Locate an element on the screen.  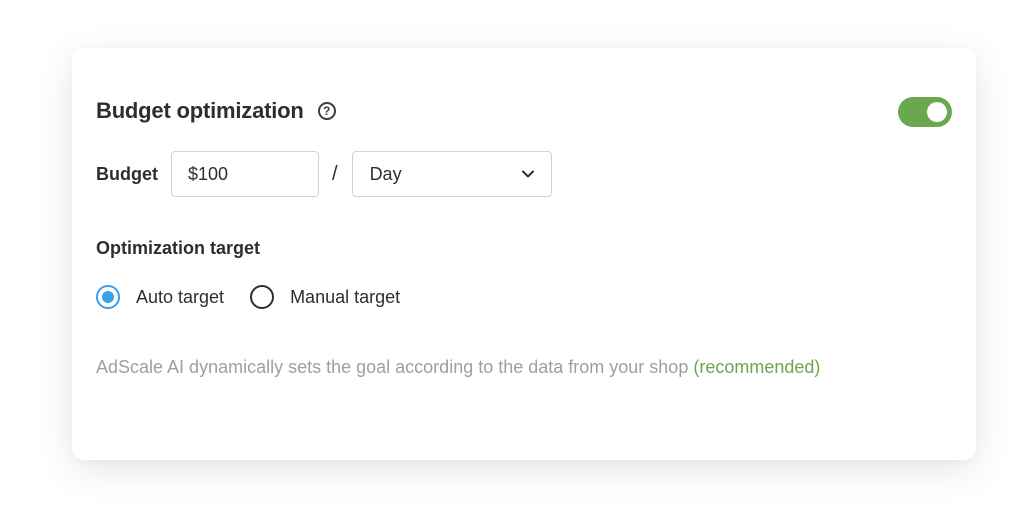
manual-target-label: Manual target is located at coordinates (345, 296).